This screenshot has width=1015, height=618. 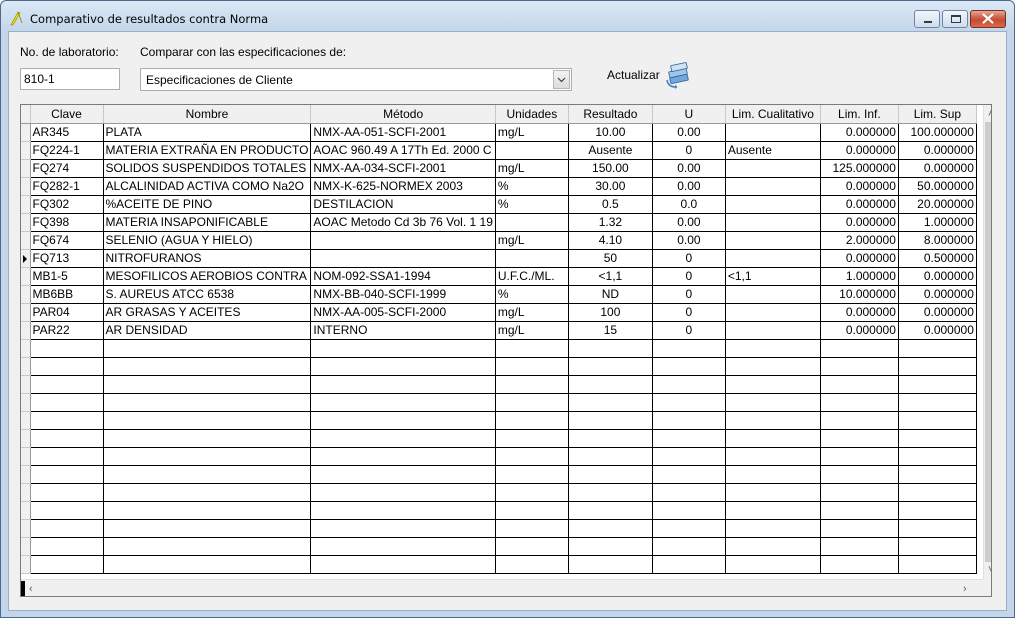 I want to click on table-cell: 0, so click(x=689, y=258).